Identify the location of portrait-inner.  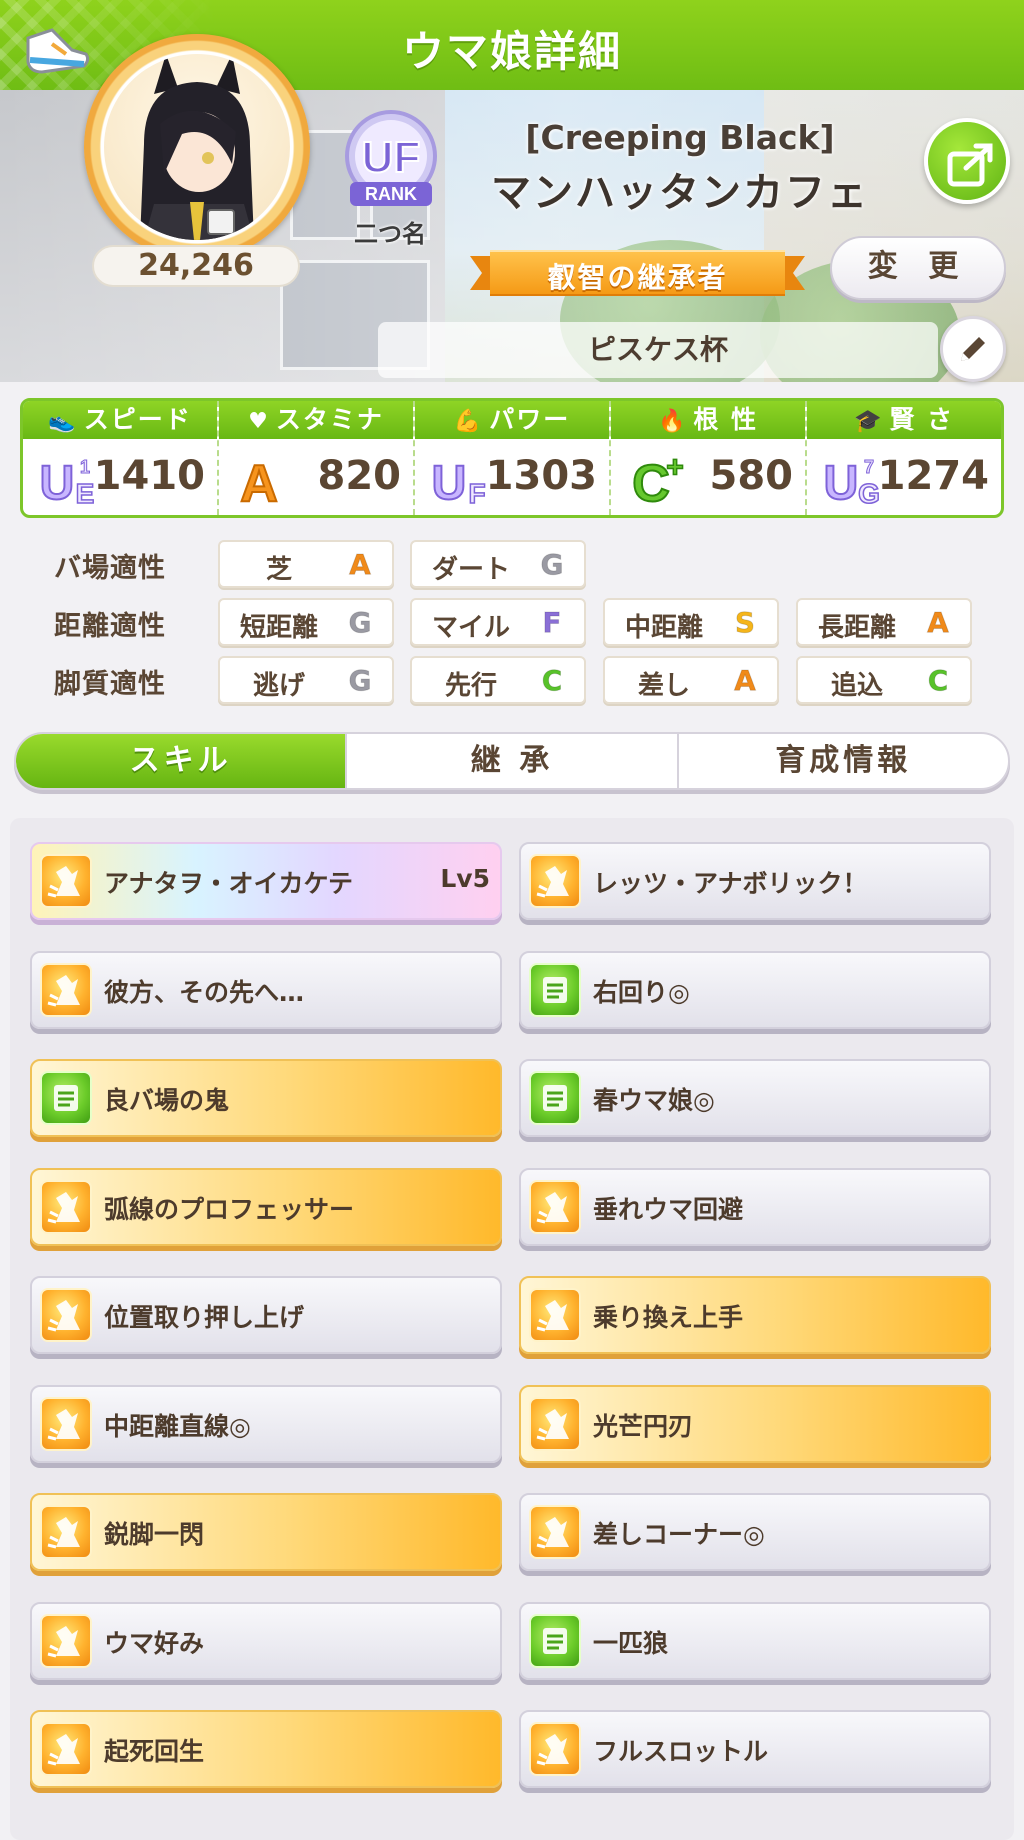
(197, 147).